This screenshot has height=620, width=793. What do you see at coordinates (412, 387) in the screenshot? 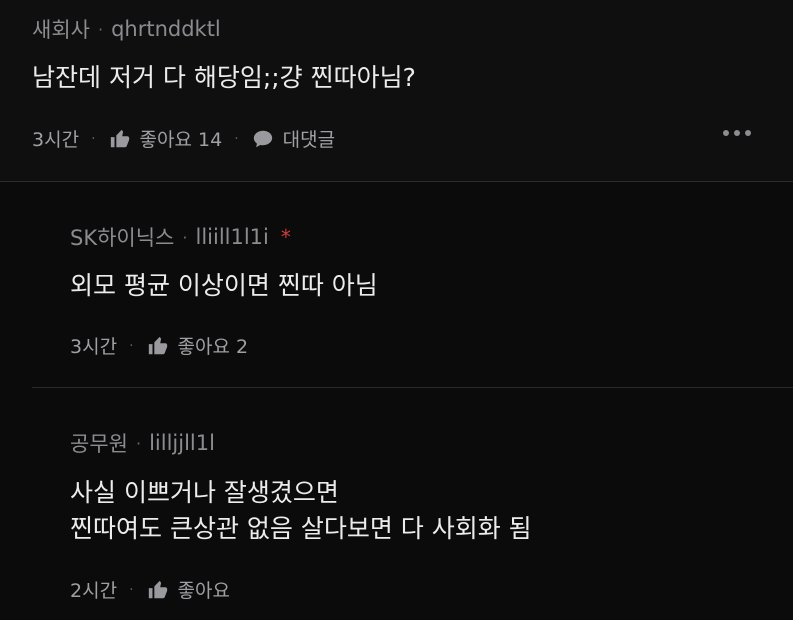
I see `reply-divider` at bounding box center [412, 387].